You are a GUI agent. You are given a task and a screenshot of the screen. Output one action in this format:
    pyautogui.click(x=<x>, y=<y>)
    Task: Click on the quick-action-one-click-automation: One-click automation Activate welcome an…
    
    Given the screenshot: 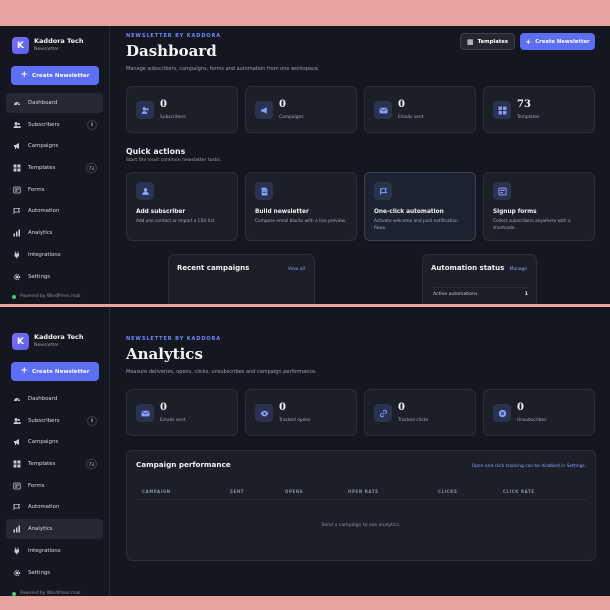 What is the action you would take?
    pyautogui.click(x=420, y=206)
    